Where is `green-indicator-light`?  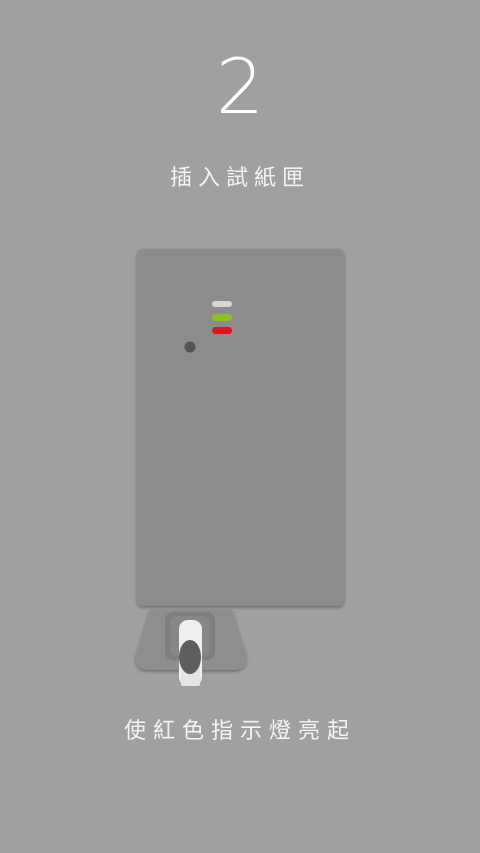 green-indicator-light is located at coordinates (222, 317).